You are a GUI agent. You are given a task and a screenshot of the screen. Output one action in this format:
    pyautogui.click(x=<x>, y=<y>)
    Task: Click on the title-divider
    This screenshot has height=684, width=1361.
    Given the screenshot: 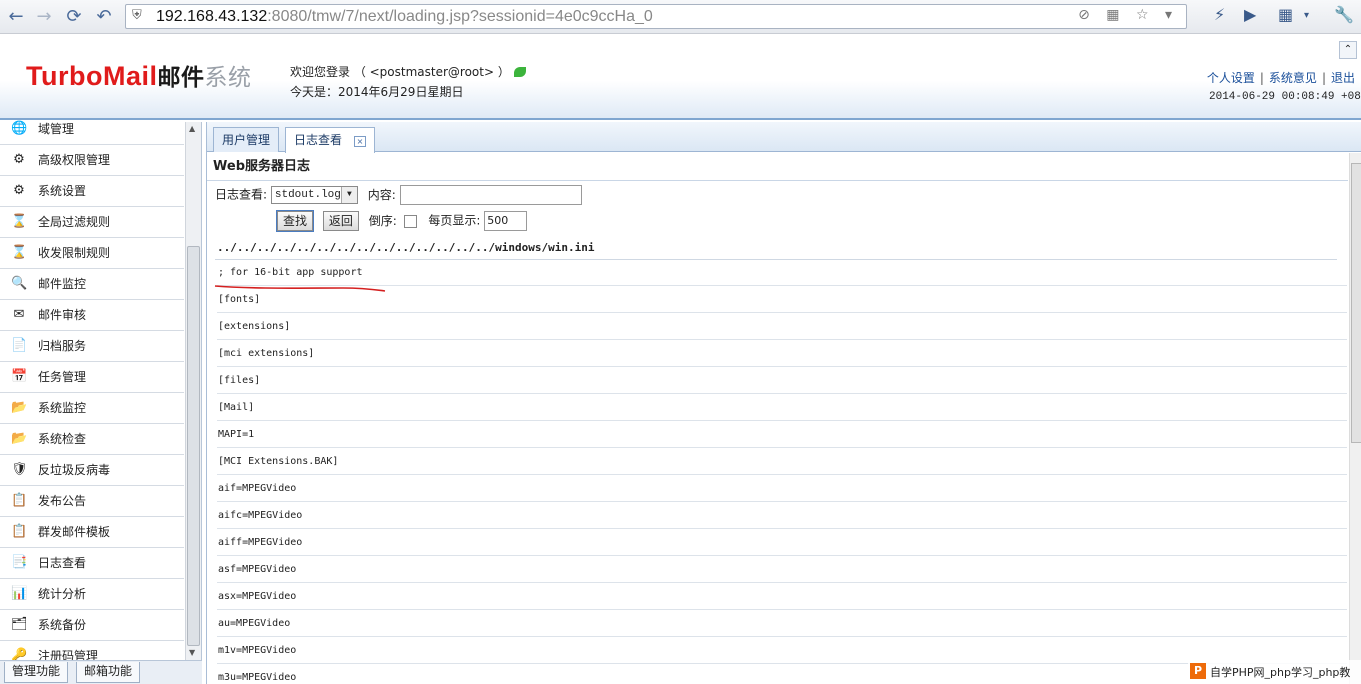 What is the action you would take?
    pyautogui.click(x=777, y=180)
    